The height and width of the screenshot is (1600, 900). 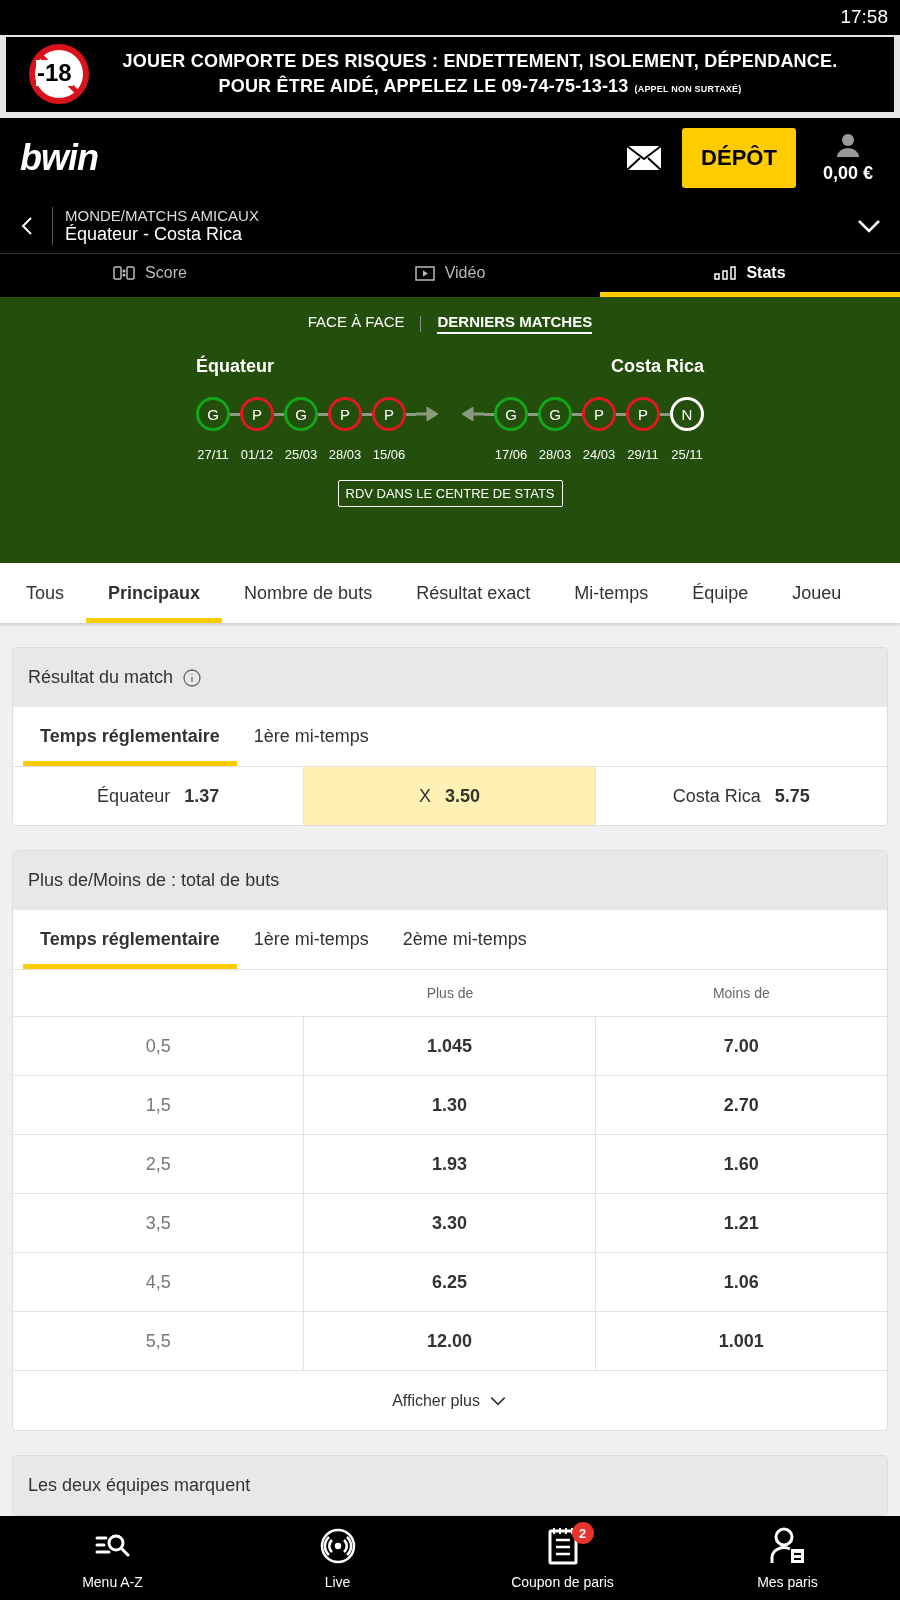 I want to click on goal-line: 2,5, so click(x=159, y=1163).